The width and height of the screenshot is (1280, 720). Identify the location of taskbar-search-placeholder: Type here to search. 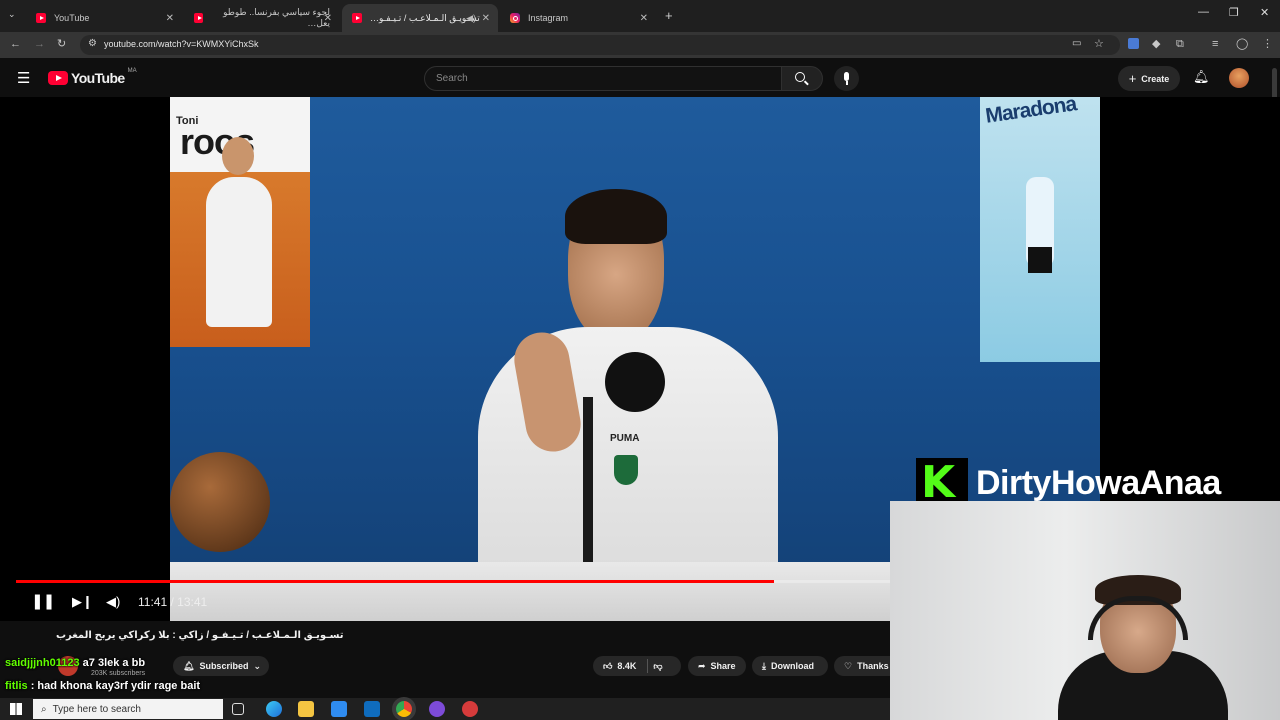
(96, 709).